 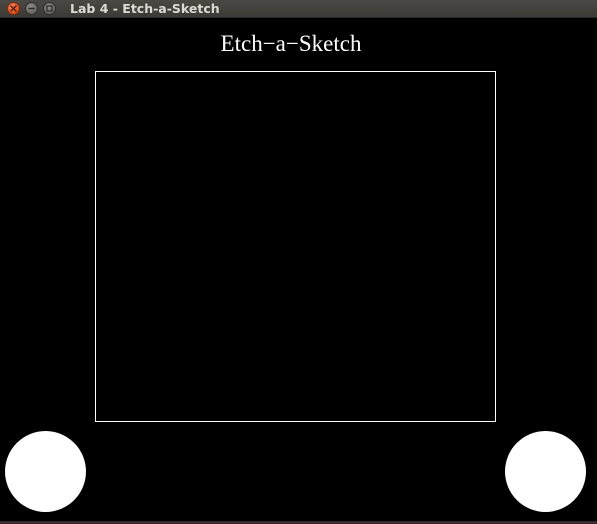 I want to click on window-close-button, so click(x=13, y=8).